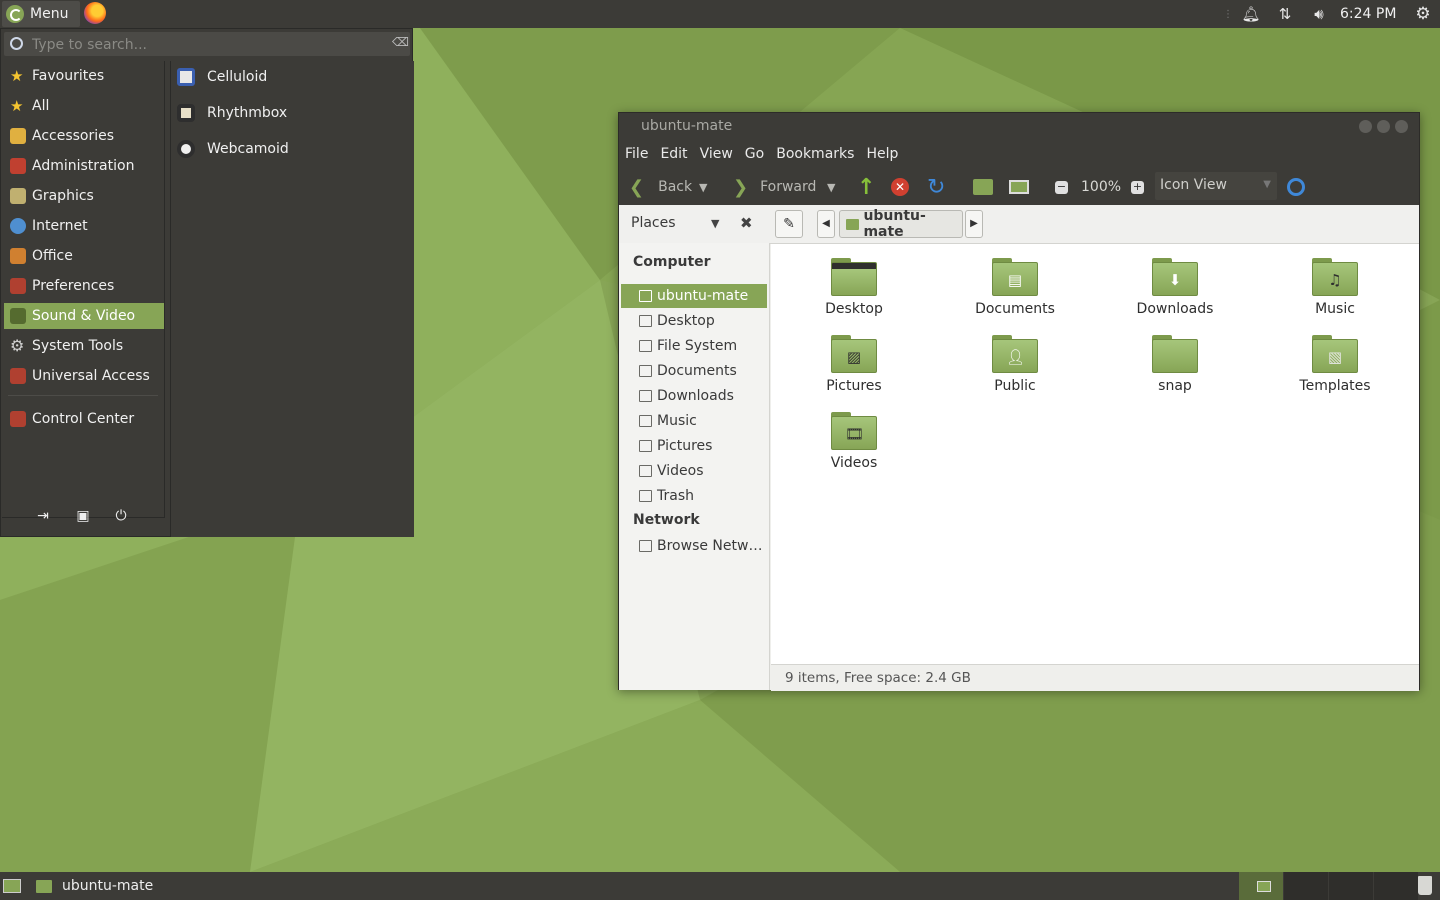 The height and width of the screenshot is (900, 1440). What do you see at coordinates (694, 371) in the screenshot?
I see `sidebar-item-documents: Documents` at bounding box center [694, 371].